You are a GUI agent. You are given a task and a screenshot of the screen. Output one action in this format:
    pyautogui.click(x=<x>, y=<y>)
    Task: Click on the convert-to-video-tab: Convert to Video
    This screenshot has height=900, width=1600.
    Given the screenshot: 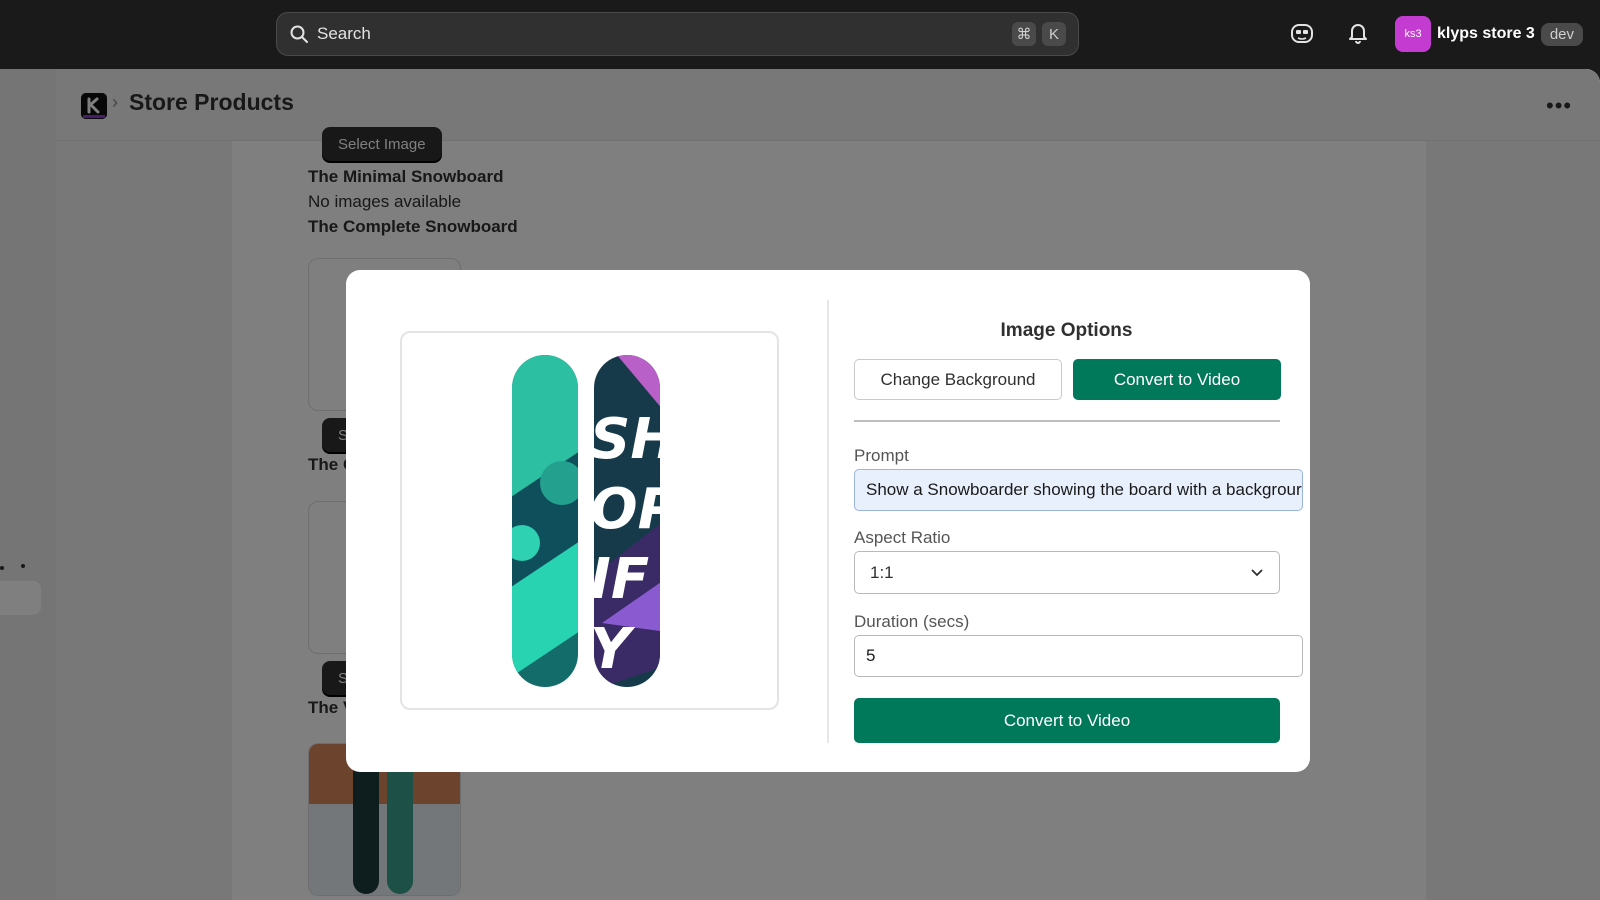 What is the action you would take?
    pyautogui.click(x=1177, y=379)
    